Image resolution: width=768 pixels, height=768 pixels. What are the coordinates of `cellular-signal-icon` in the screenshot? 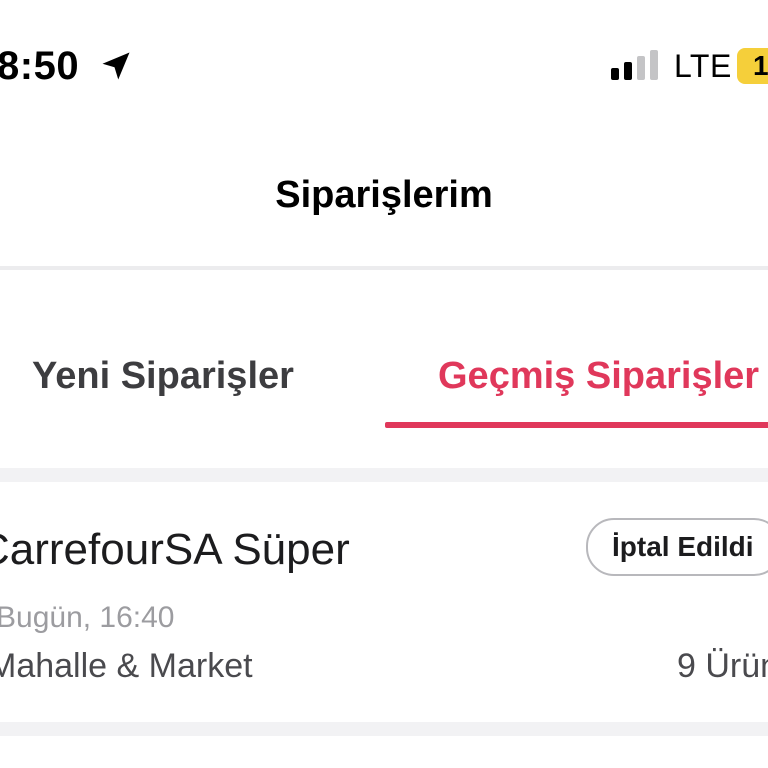 It's located at (634, 65).